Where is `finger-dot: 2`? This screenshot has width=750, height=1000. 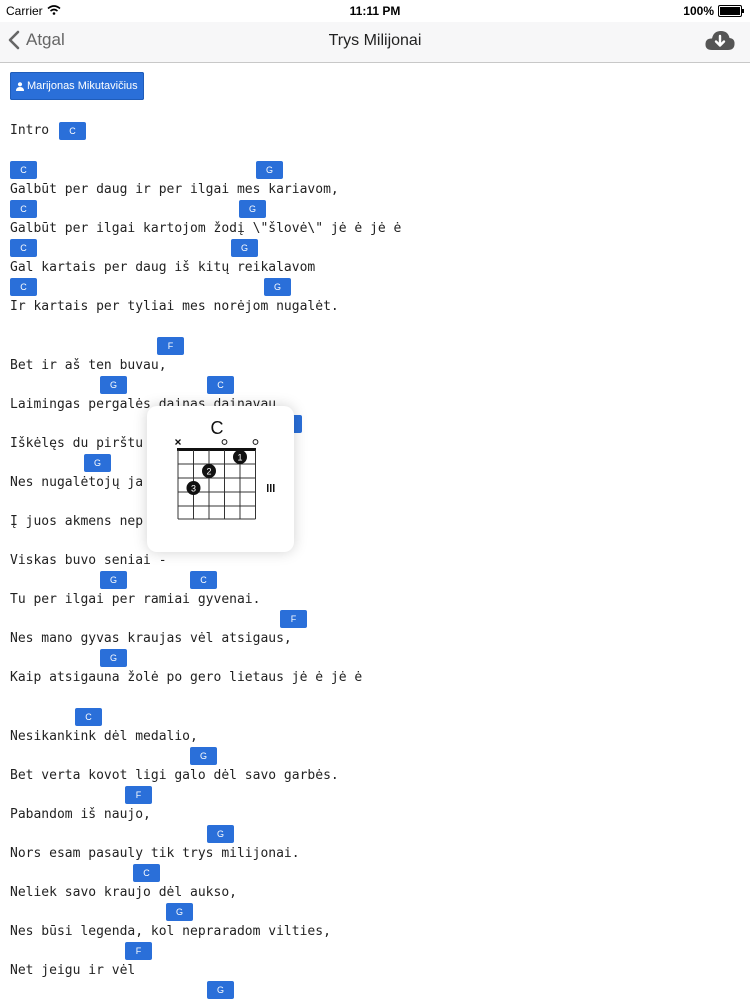 finger-dot: 2 is located at coordinates (209, 471).